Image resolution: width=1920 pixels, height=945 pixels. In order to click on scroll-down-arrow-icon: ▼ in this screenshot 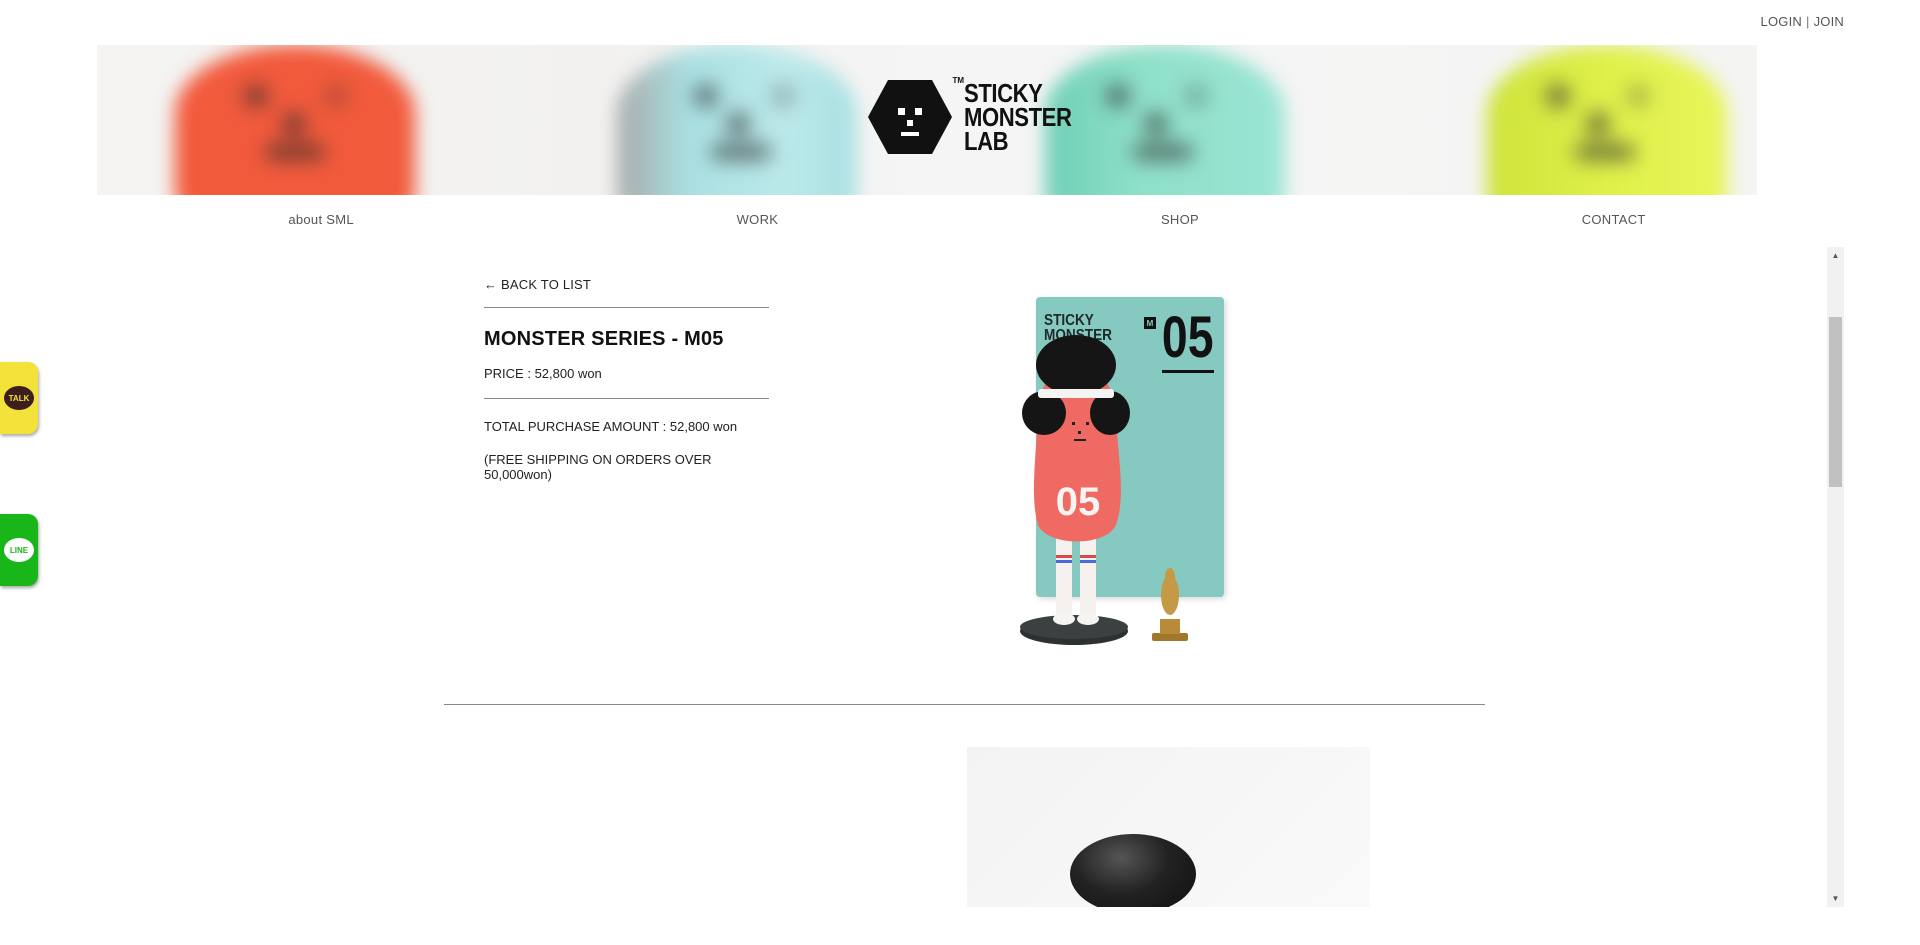, I will do `click(1835, 898)`.